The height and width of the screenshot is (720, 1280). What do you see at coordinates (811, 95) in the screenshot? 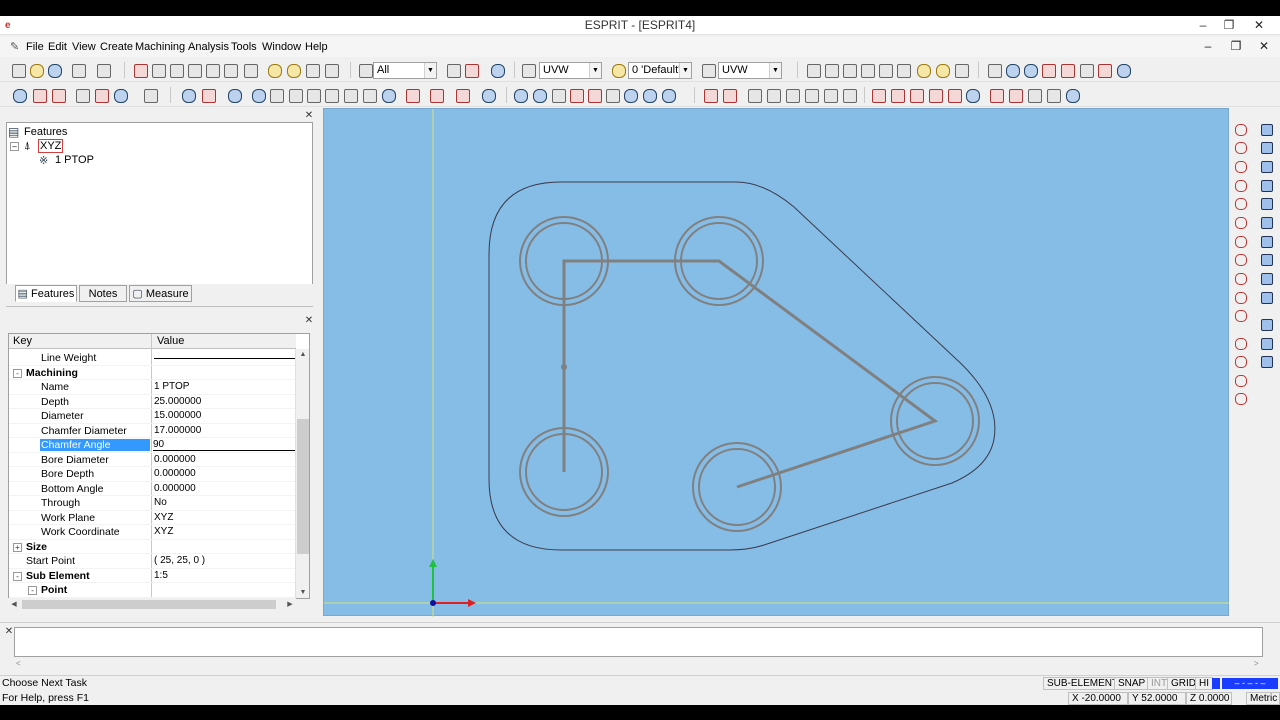
I see `operation-icon` at bounding box center [811, 95].